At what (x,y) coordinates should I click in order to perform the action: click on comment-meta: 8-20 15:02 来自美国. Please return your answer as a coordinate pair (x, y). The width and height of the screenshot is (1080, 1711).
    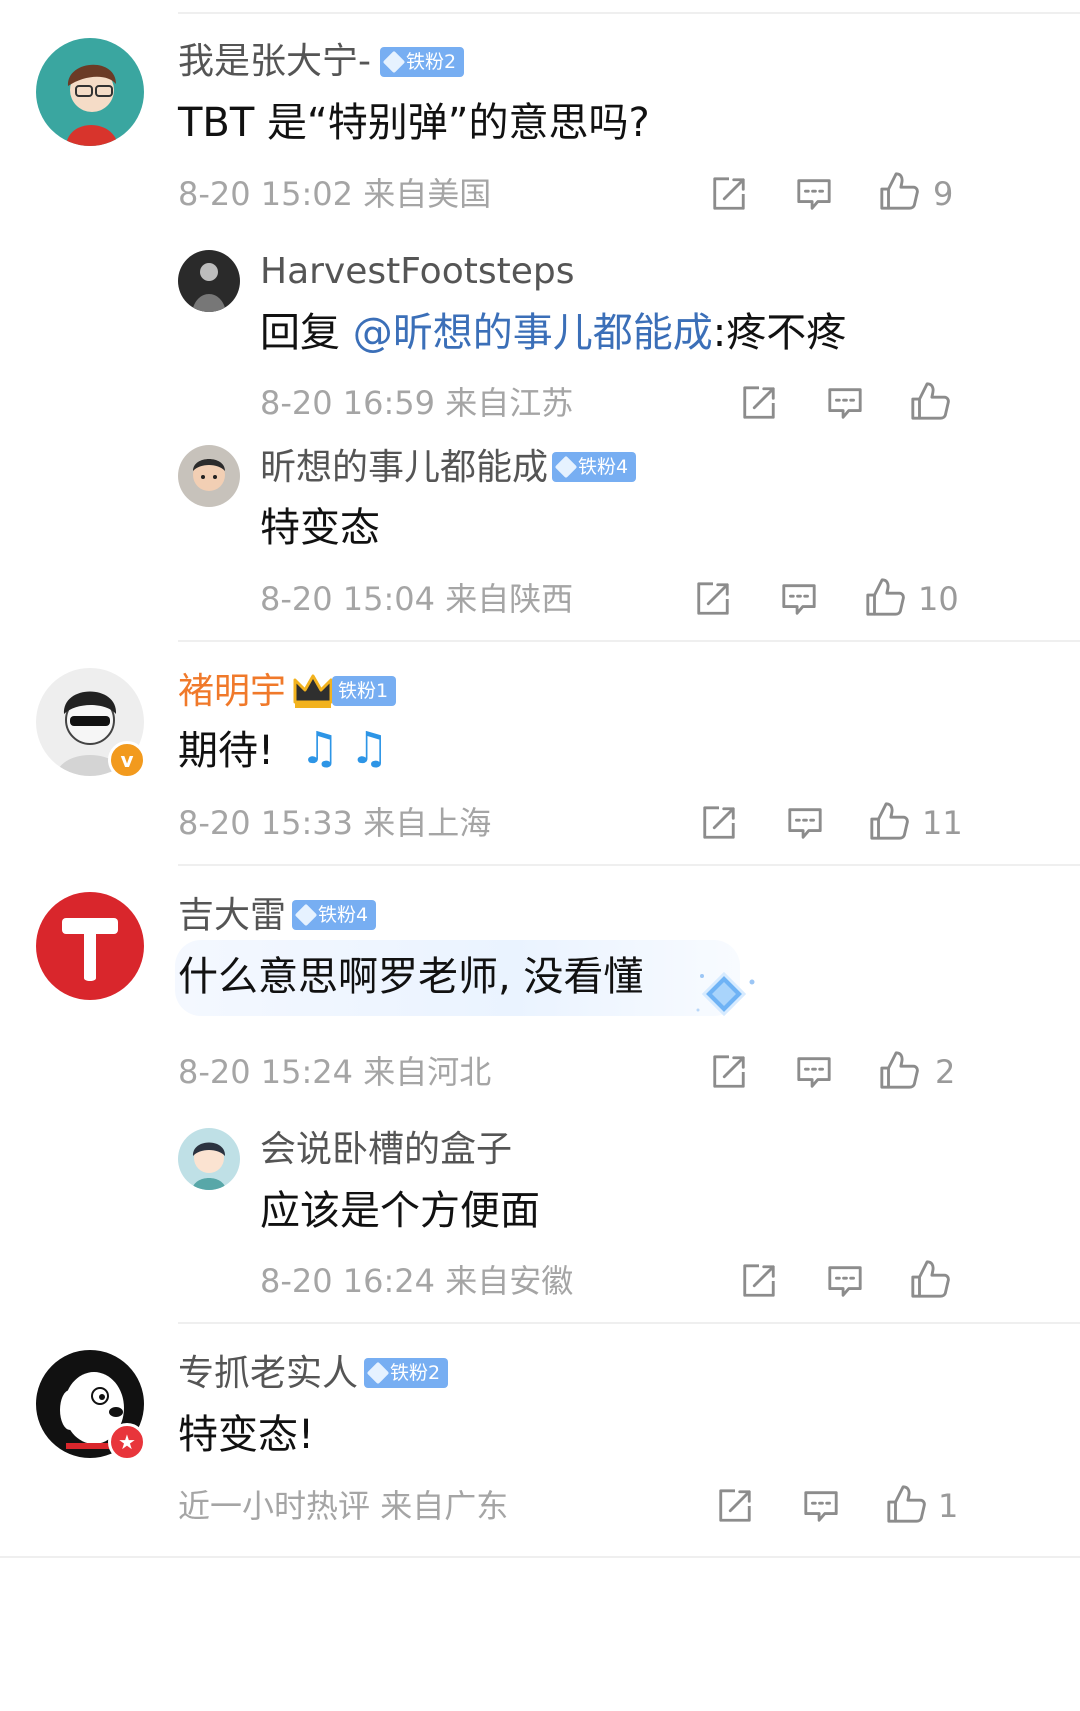
    Looking at the image, I should click on (334, 194).